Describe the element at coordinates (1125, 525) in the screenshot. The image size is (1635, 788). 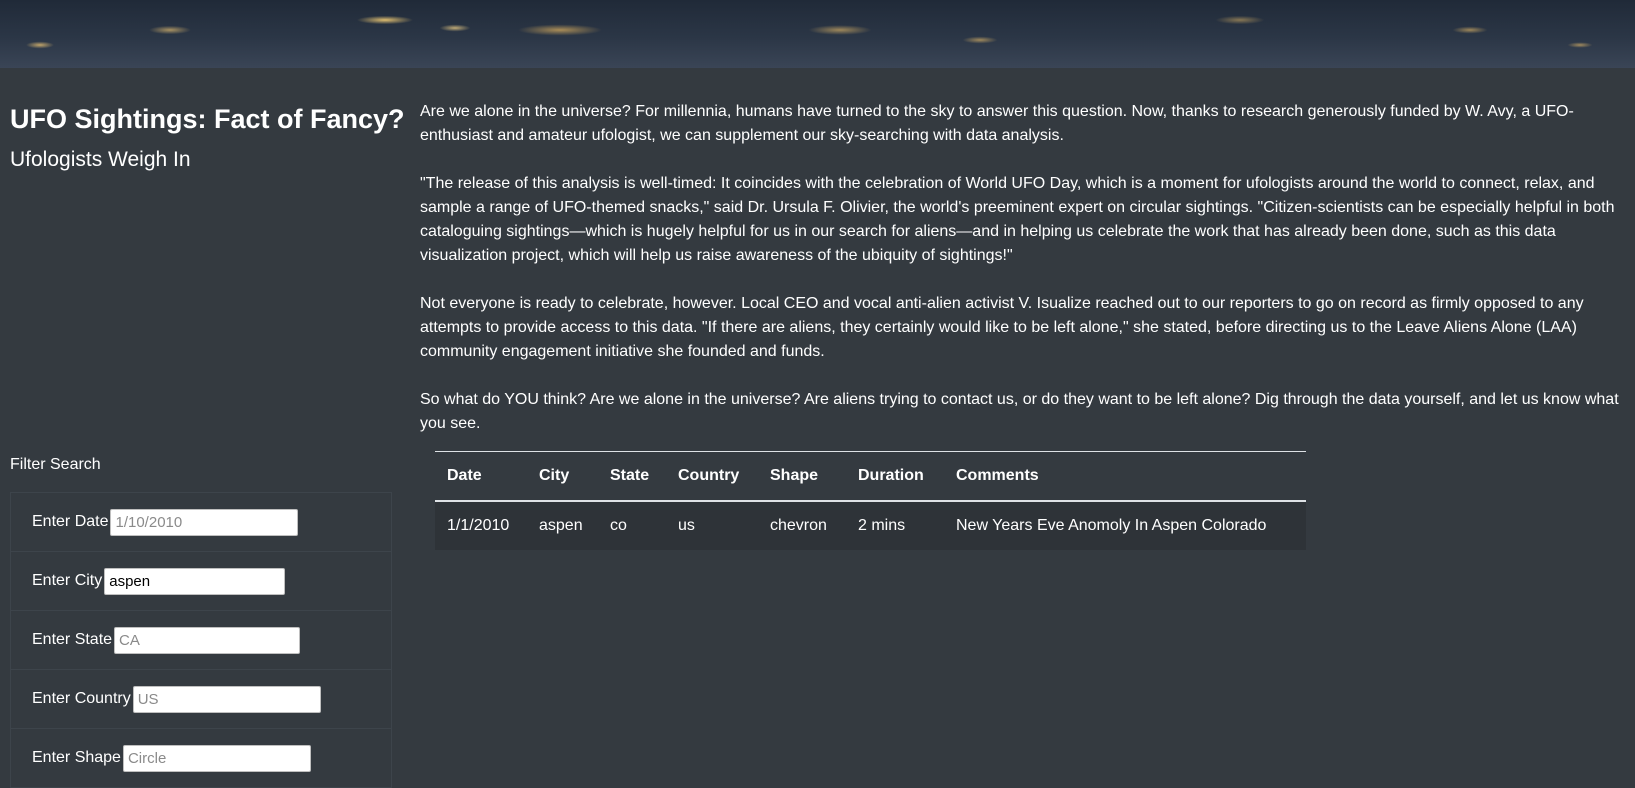
I see `cell-comments: New Years Eve Anomoly In Aspen Colorado` at that location.